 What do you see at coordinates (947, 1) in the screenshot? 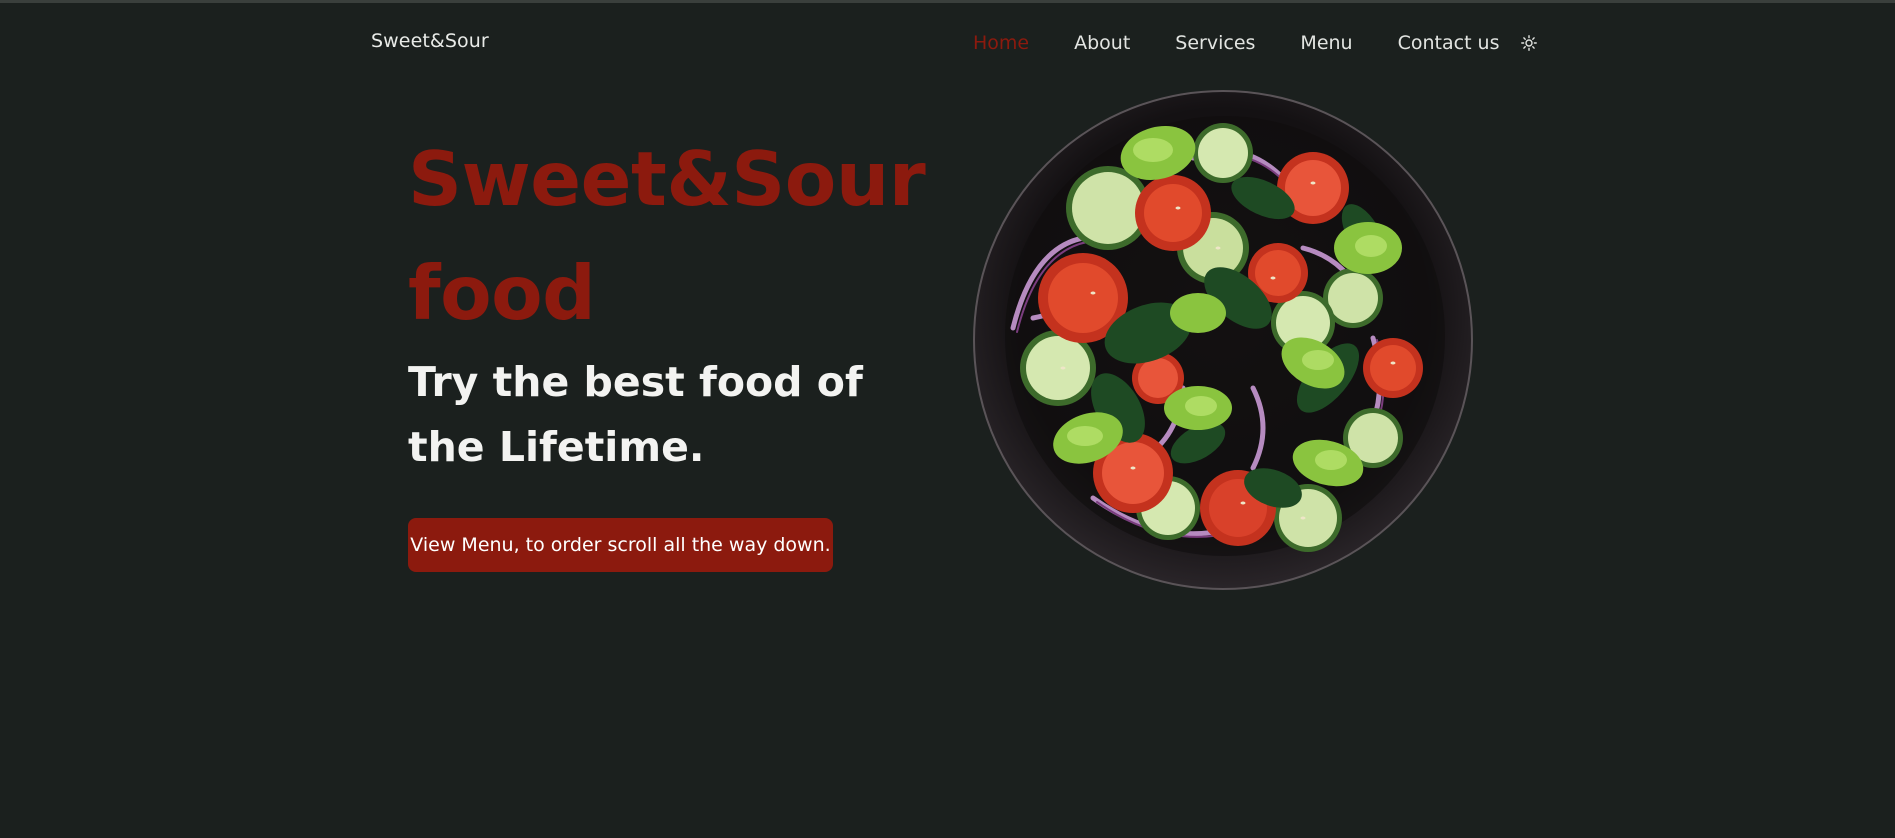
I see `window-top-border` at bounding box center [947, 1].